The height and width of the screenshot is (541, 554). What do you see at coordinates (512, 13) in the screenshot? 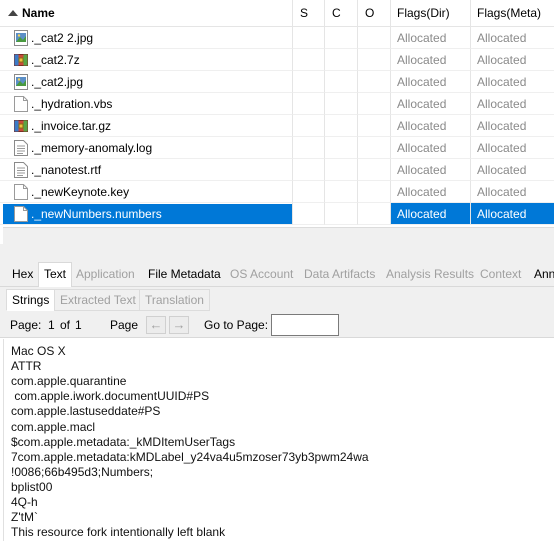
I see `column-header-flags-meta: Flags(Meta)` at bounding box center [512, 13].